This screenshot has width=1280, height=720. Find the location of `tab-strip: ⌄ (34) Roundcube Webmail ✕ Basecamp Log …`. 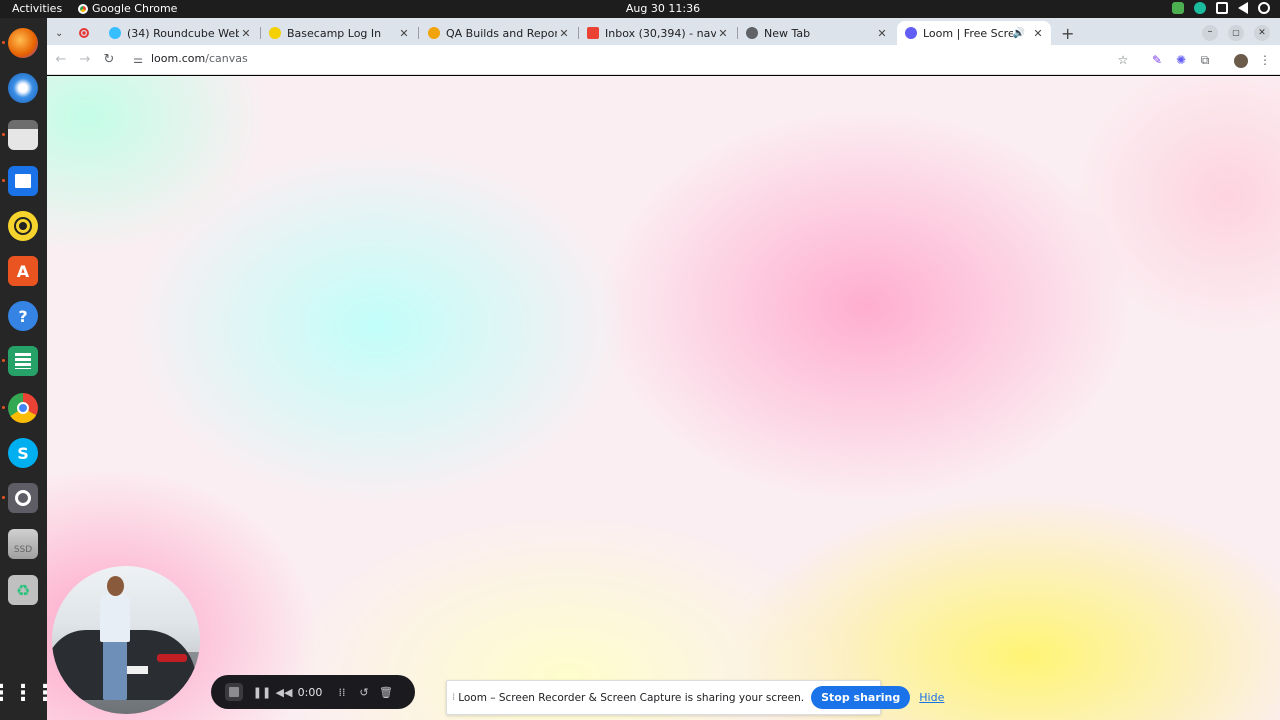

tab-strip: ⌄ (34) Roundcube Webmail ✕ Basecamp Log … is located at coordinates (663, 31).